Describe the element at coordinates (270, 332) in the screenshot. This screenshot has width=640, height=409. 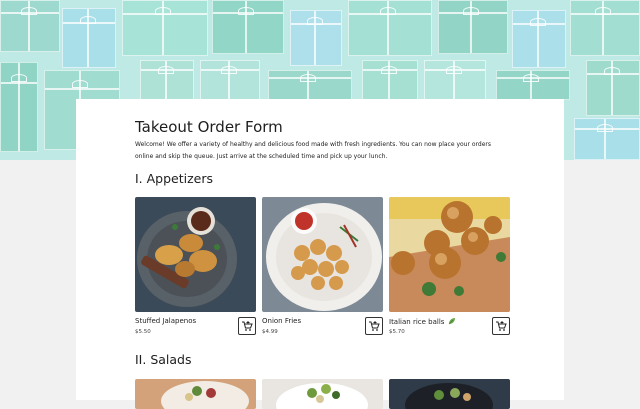
I see `item-price: $4.99` at that location.